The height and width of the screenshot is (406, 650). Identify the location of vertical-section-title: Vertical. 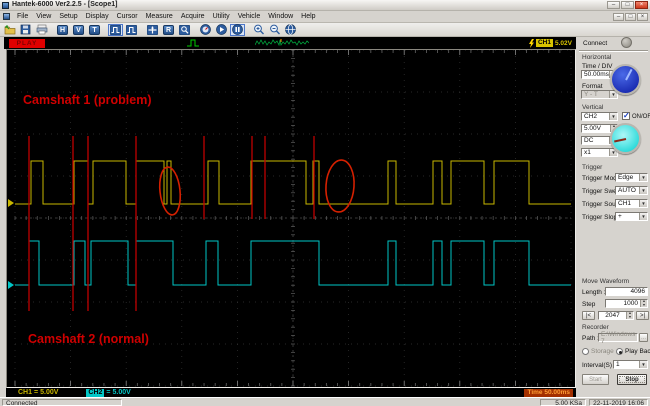
(593, 107).